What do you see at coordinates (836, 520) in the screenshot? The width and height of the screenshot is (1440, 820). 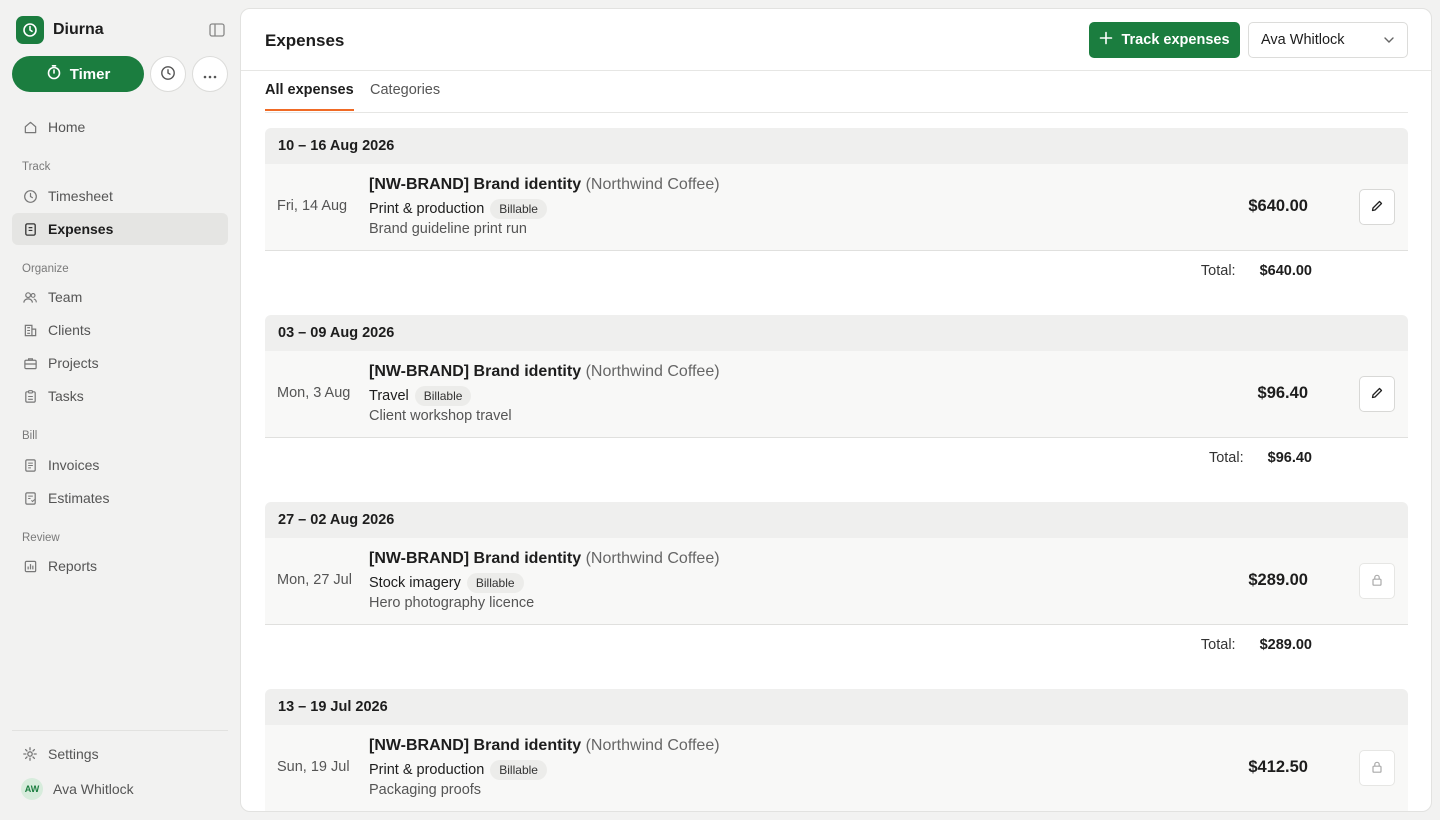 I see `week-header: 27 – 02 Aug 2026` at bounding box center [836, 520].